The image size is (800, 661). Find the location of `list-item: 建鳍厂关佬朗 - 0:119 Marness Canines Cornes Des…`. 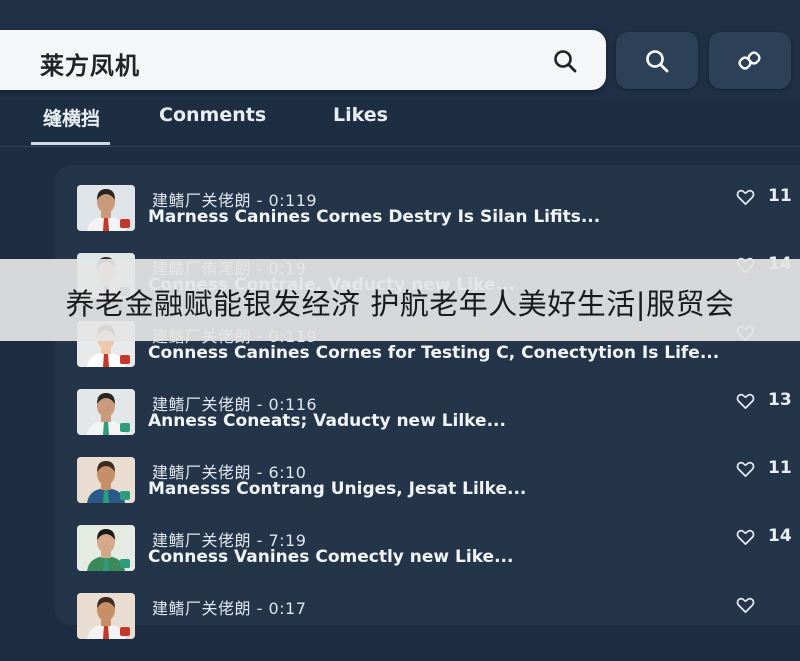

list-item: 建鳍厂关佬朗 - 0:119 Marness Canines Cornes Des… is located at coordinates (400, 219).